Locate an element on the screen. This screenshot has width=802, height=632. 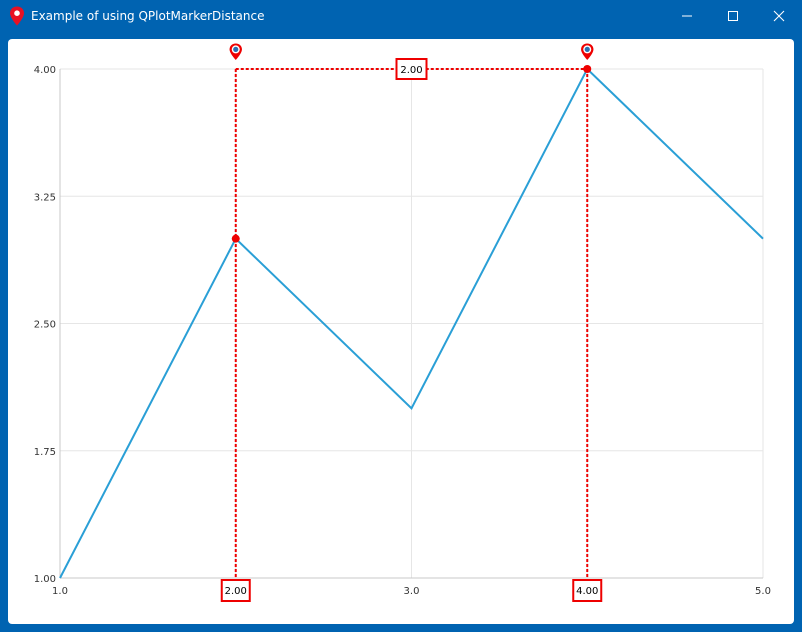
maximize-icon is located at coordinates (733, 16).